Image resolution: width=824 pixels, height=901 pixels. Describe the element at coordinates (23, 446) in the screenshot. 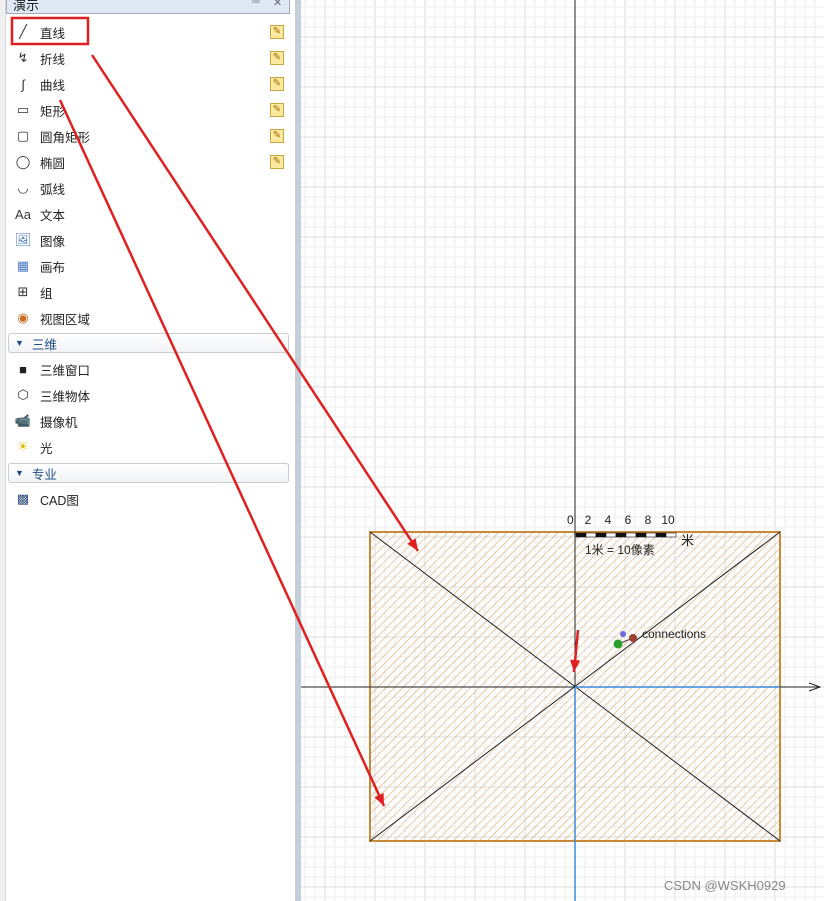

I see `light-icon: ☀` at that location.